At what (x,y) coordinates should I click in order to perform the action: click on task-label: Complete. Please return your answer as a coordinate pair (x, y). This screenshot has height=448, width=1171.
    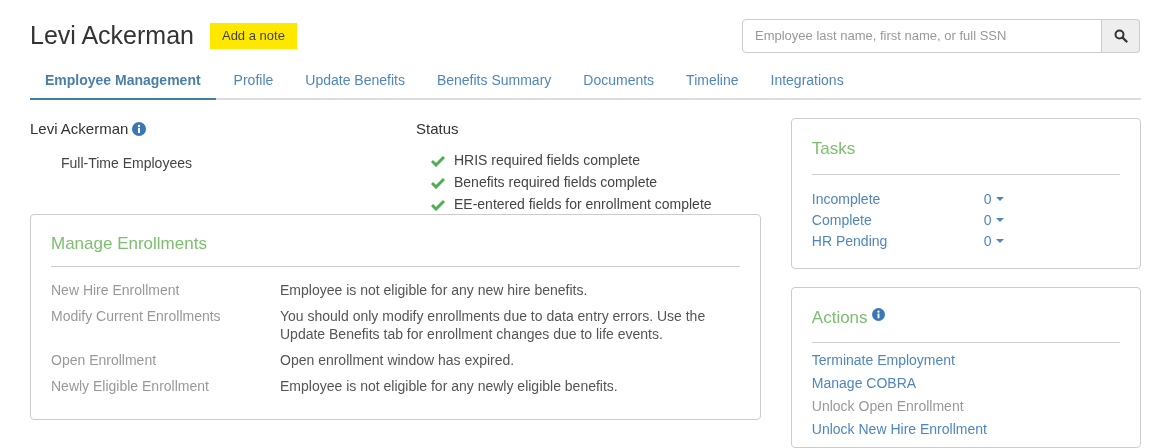
    Looking at the image, I should click on (842, 220).